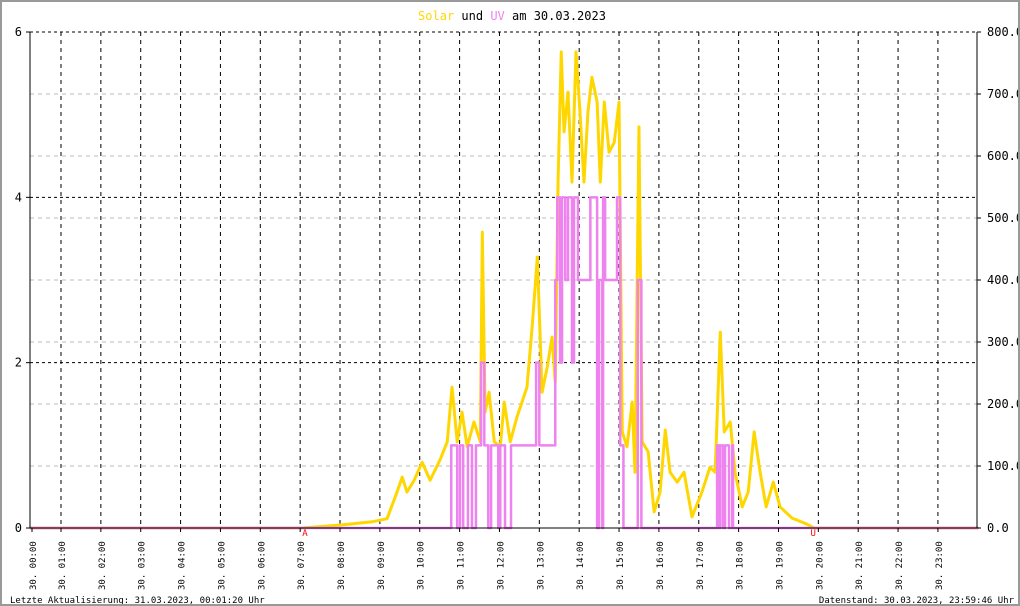  I want to click on x-tick-label: 30. 18:00, so click(741, 565).